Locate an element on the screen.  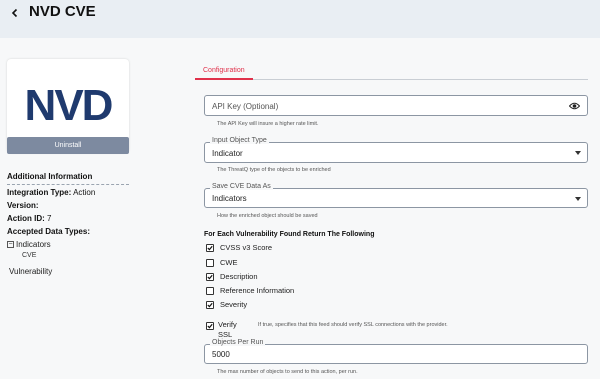
input-object-type-label: Input Object Type is located at coordinates (239, 140).